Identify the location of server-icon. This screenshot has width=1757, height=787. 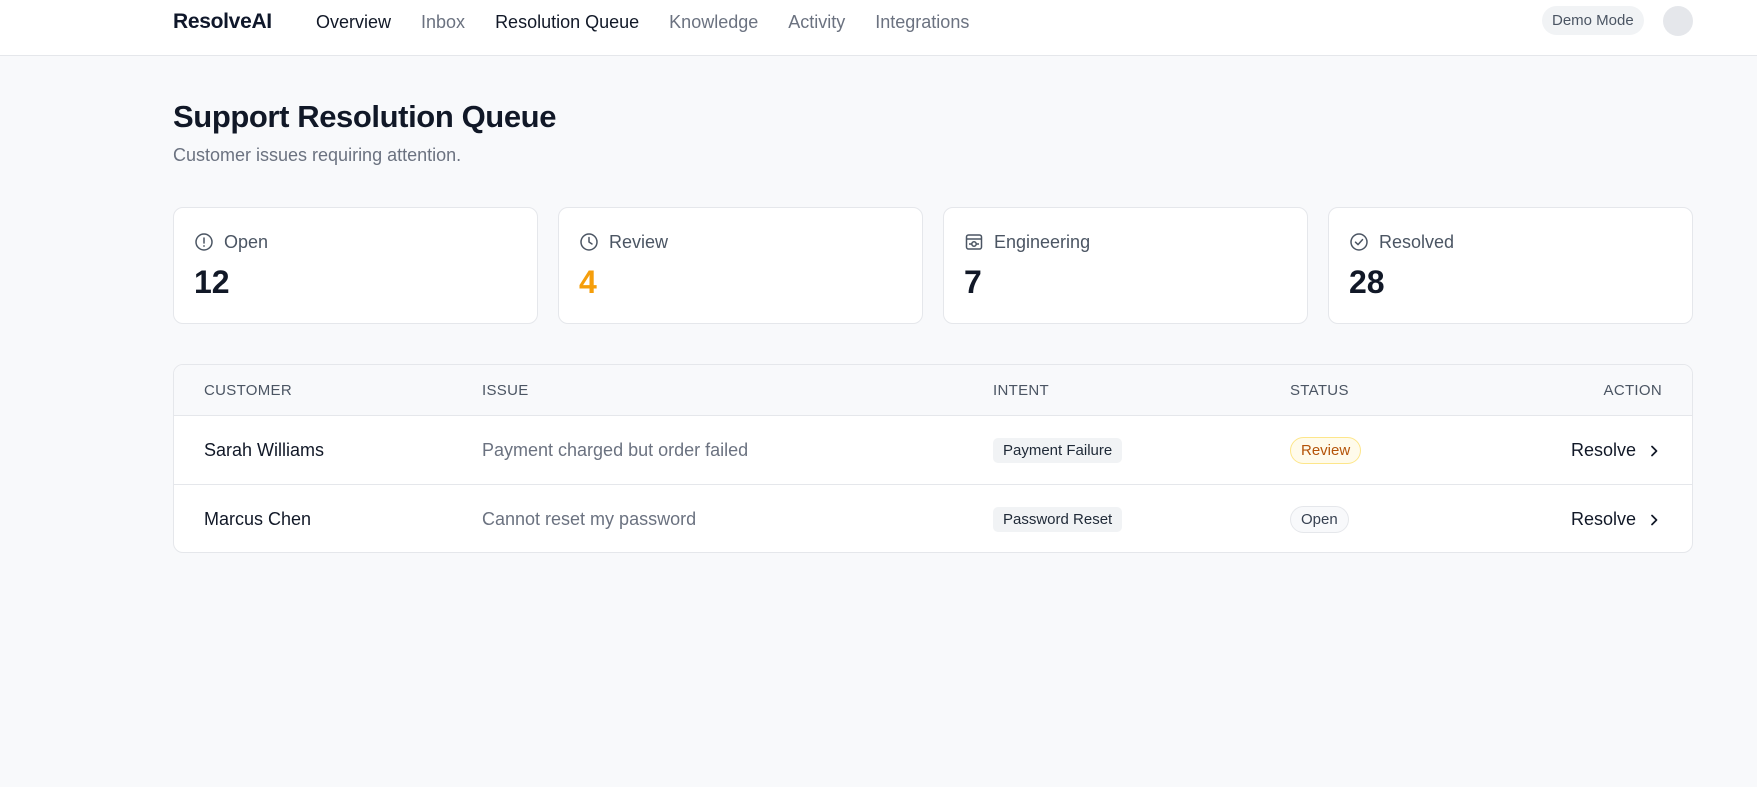
(974, 242).